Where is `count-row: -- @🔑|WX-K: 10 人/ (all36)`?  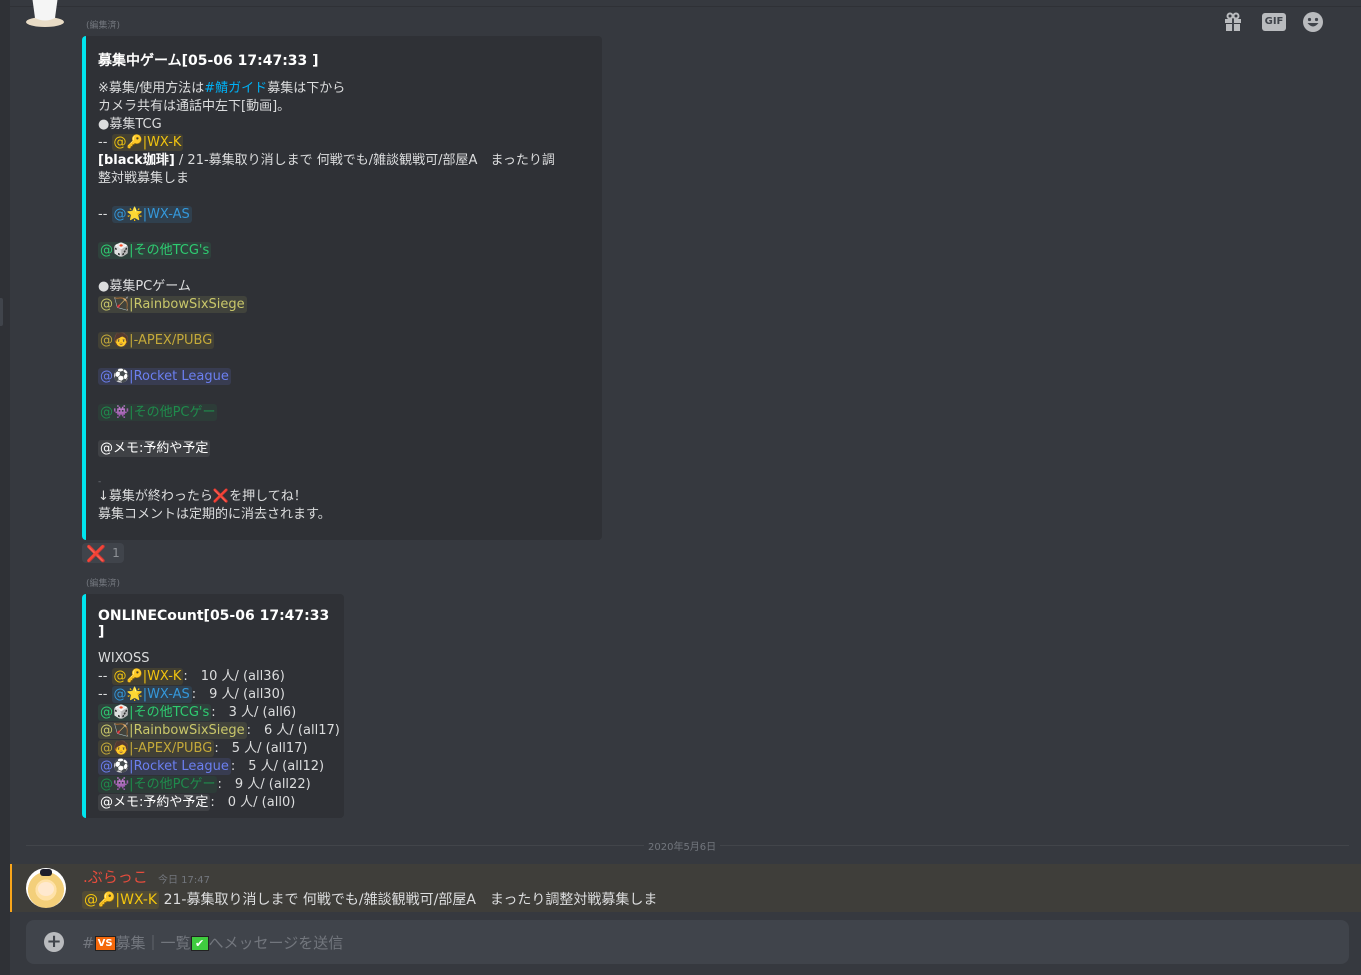
count-row: -- @🔑|WX-K: 10 人/ (all36) is located at coordinates (191, 676).